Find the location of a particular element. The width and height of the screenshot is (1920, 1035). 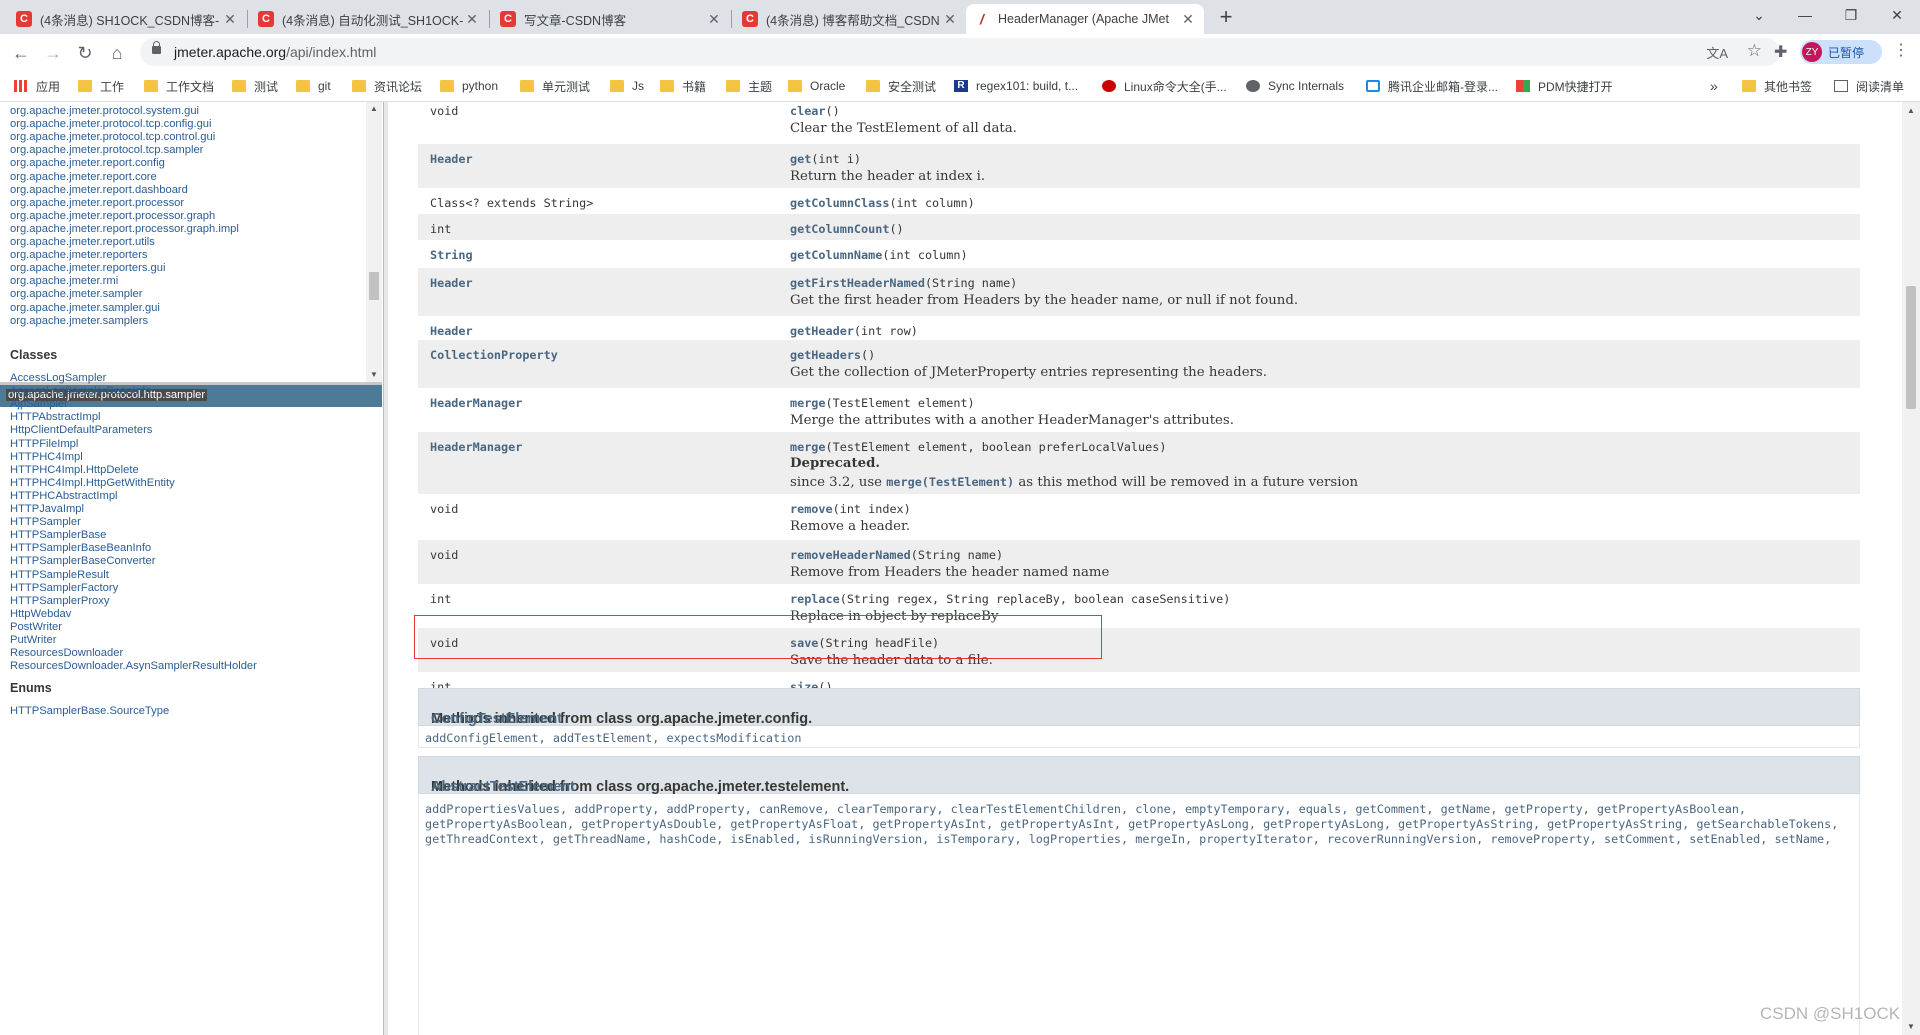

method-name-link: getHeader is located at coordinates (822, 331).